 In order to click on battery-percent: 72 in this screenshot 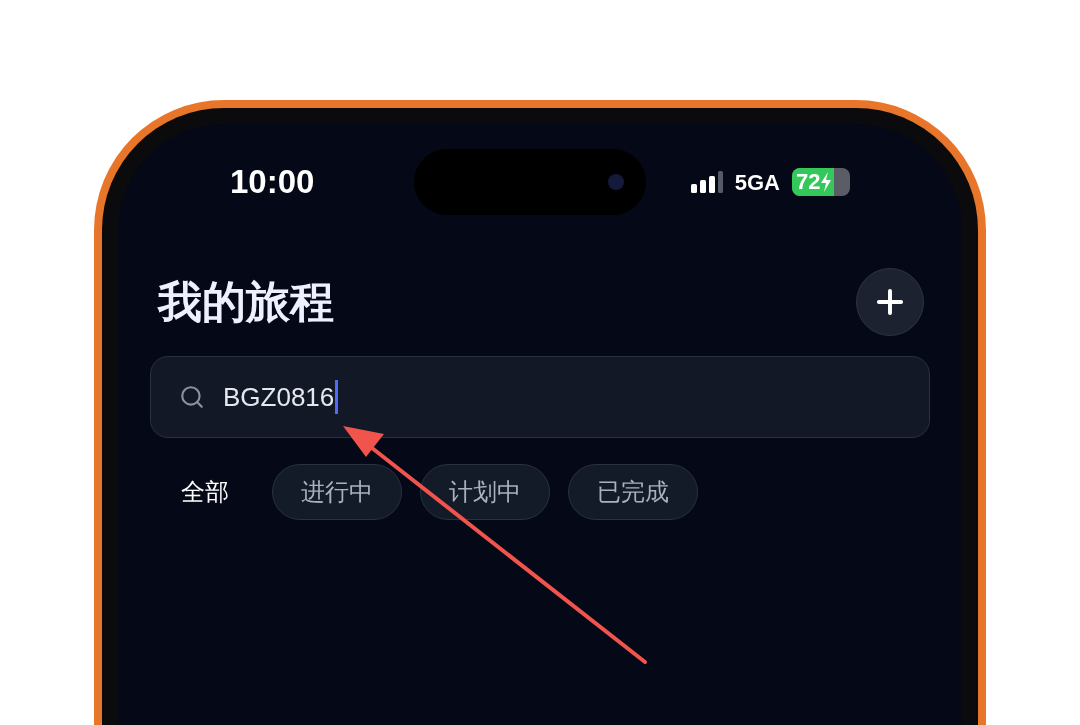, I will do `click(808, 182)`.